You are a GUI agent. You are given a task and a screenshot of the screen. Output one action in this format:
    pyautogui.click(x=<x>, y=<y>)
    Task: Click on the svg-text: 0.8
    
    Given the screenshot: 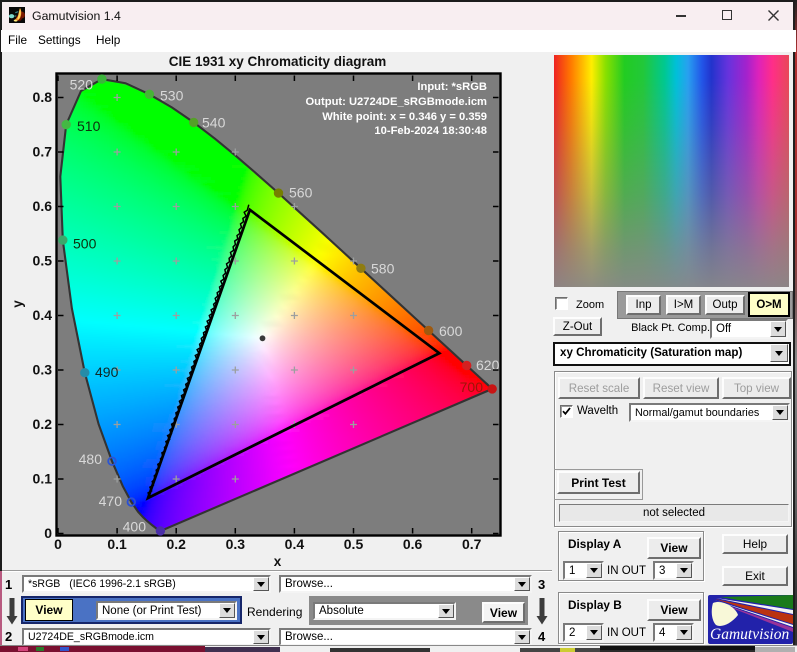 What is the action you would take?
    pyautogui.click(x=43, y=97)
    